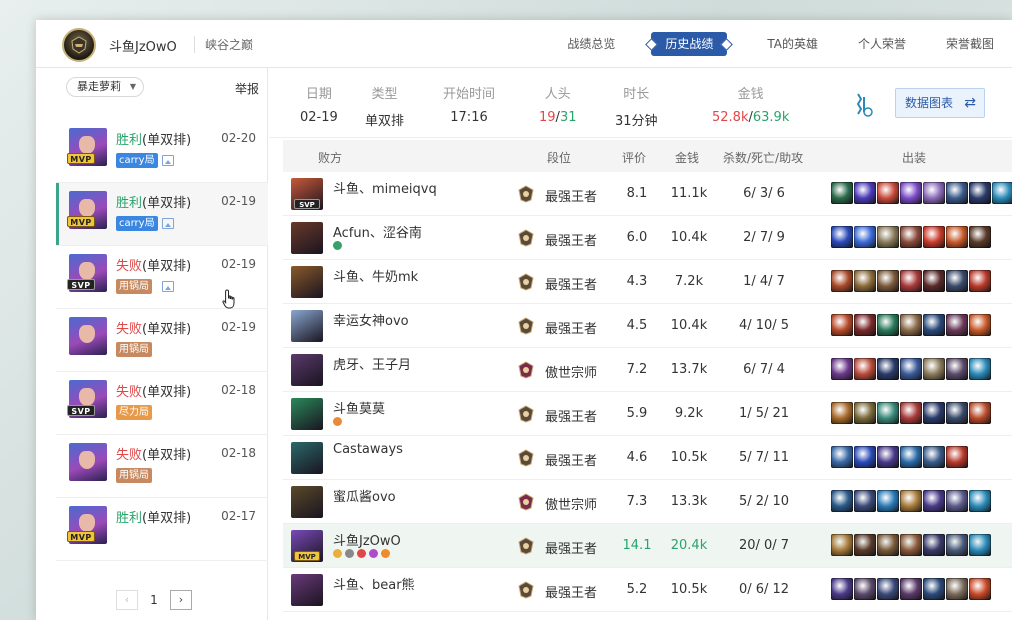  I want to click on tab-history: 历史战绩, so click(689, 44).